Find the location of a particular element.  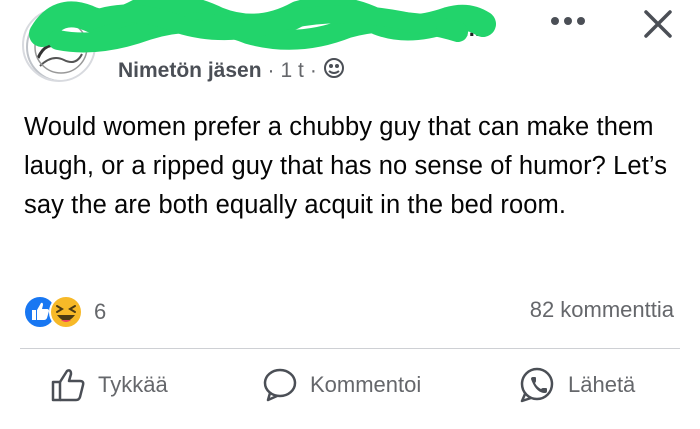

messenger-icon is located at coordinates (537, 385).